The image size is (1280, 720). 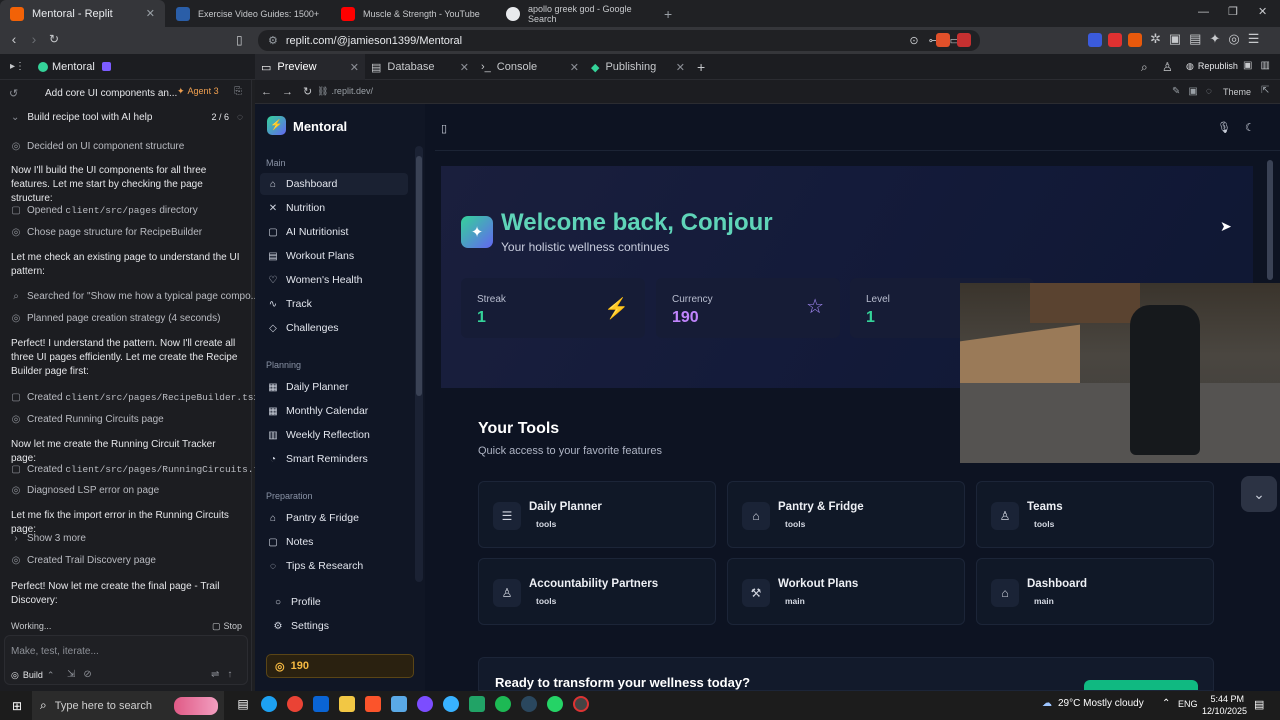 What do you see at coordinates (334, 411) in the screenshot?
I see `sidebar-item-monthly-calendar: ▦ Monthly Calendar` at bounding box center [334, 411].